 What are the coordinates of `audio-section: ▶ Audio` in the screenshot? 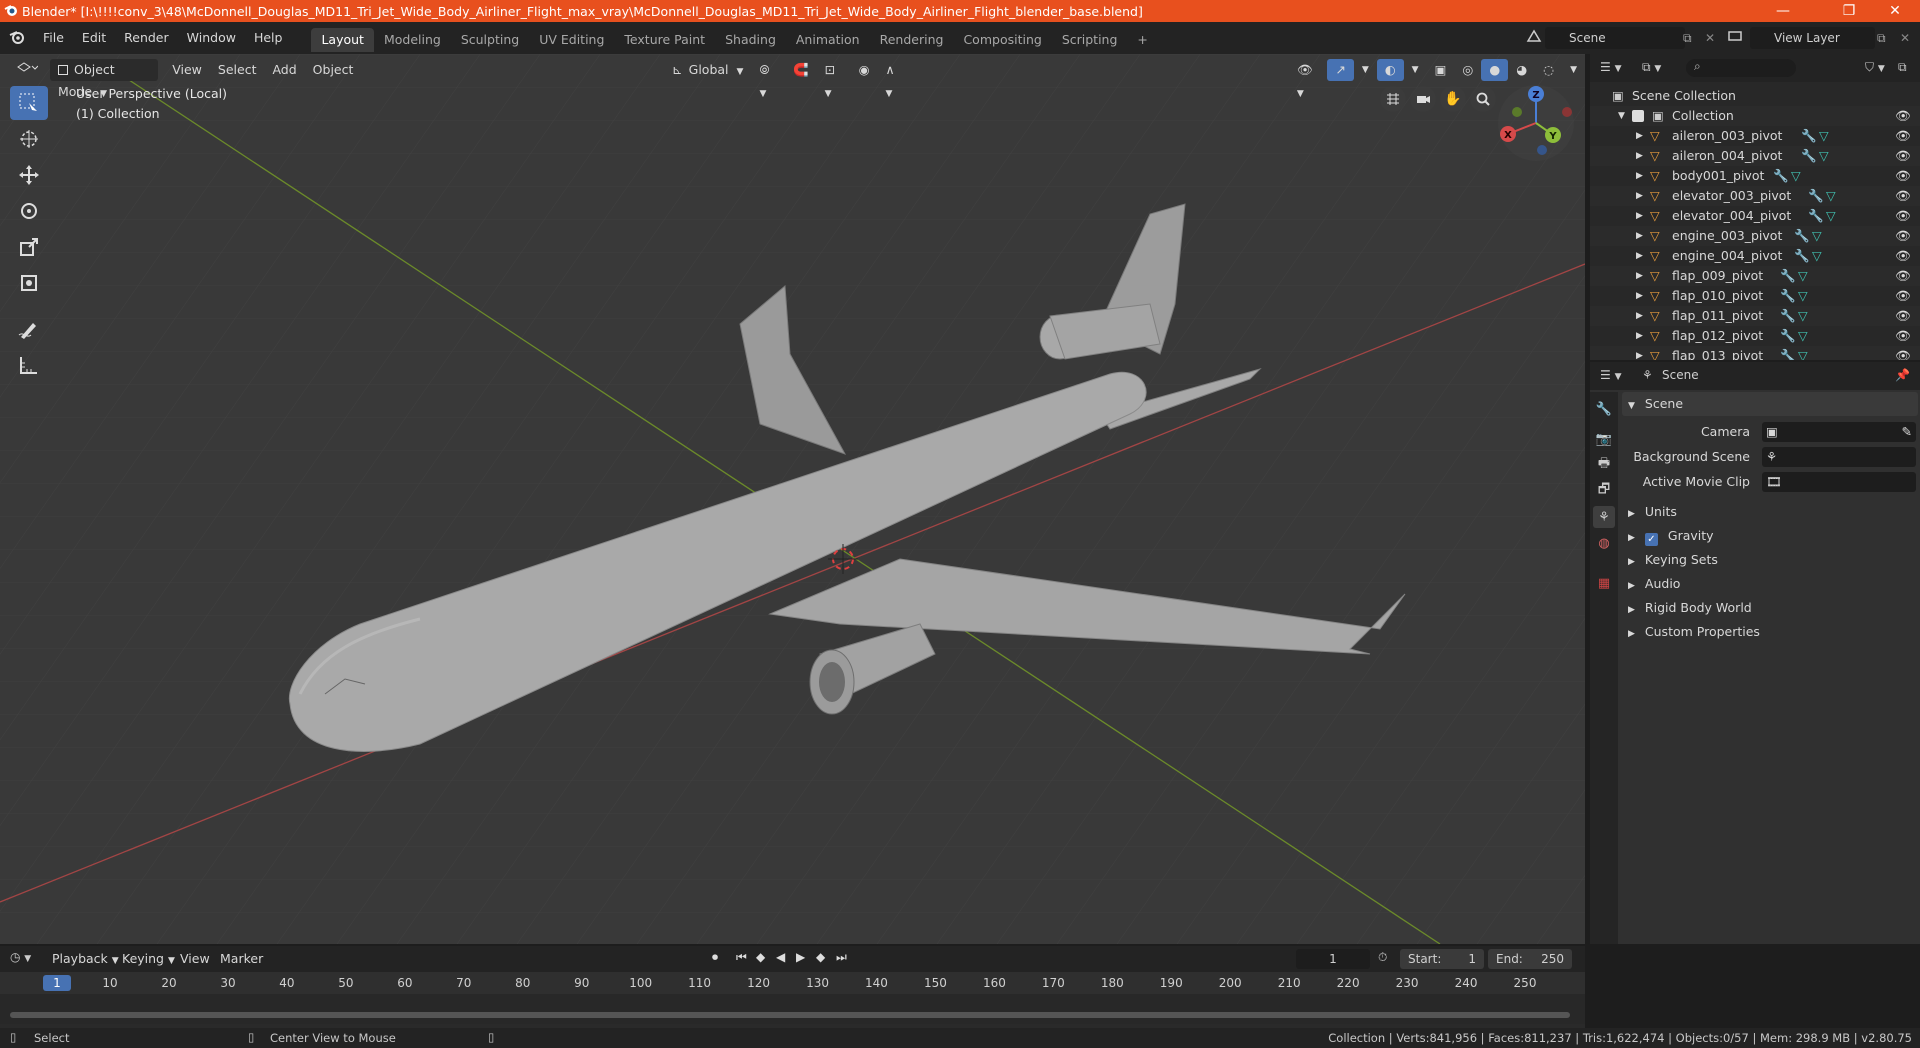 It's located at (1770, 584).